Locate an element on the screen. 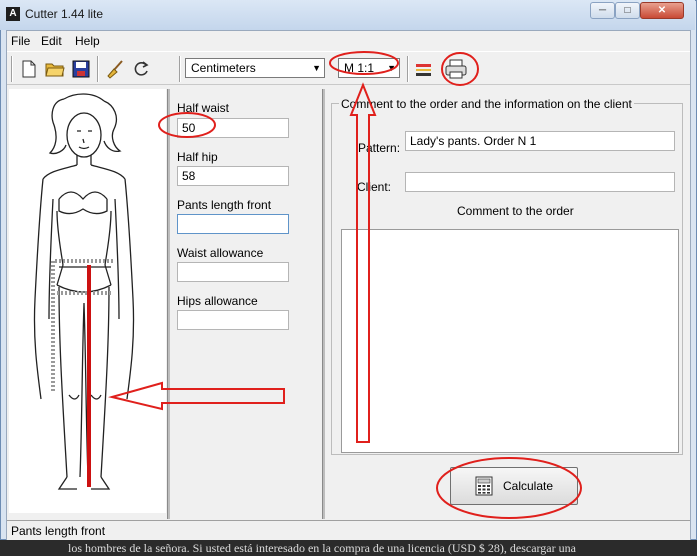 This screenshot has width=697, height=556. toolbar: Centimeters ▼ M 1:1 ▼ is located at coordinates (348, 68).